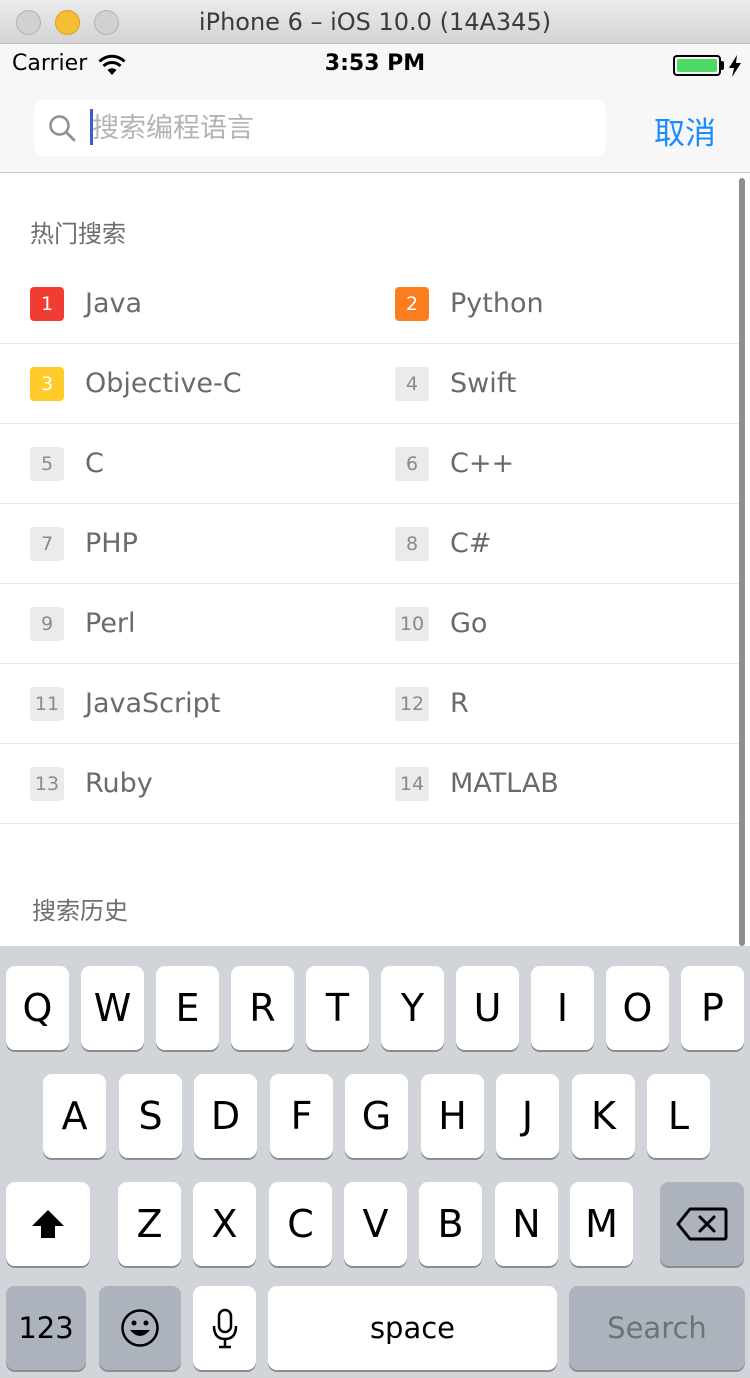 The height and width of the screenshot is (1378, 750). I want to click on search-input, so click(342, 128).